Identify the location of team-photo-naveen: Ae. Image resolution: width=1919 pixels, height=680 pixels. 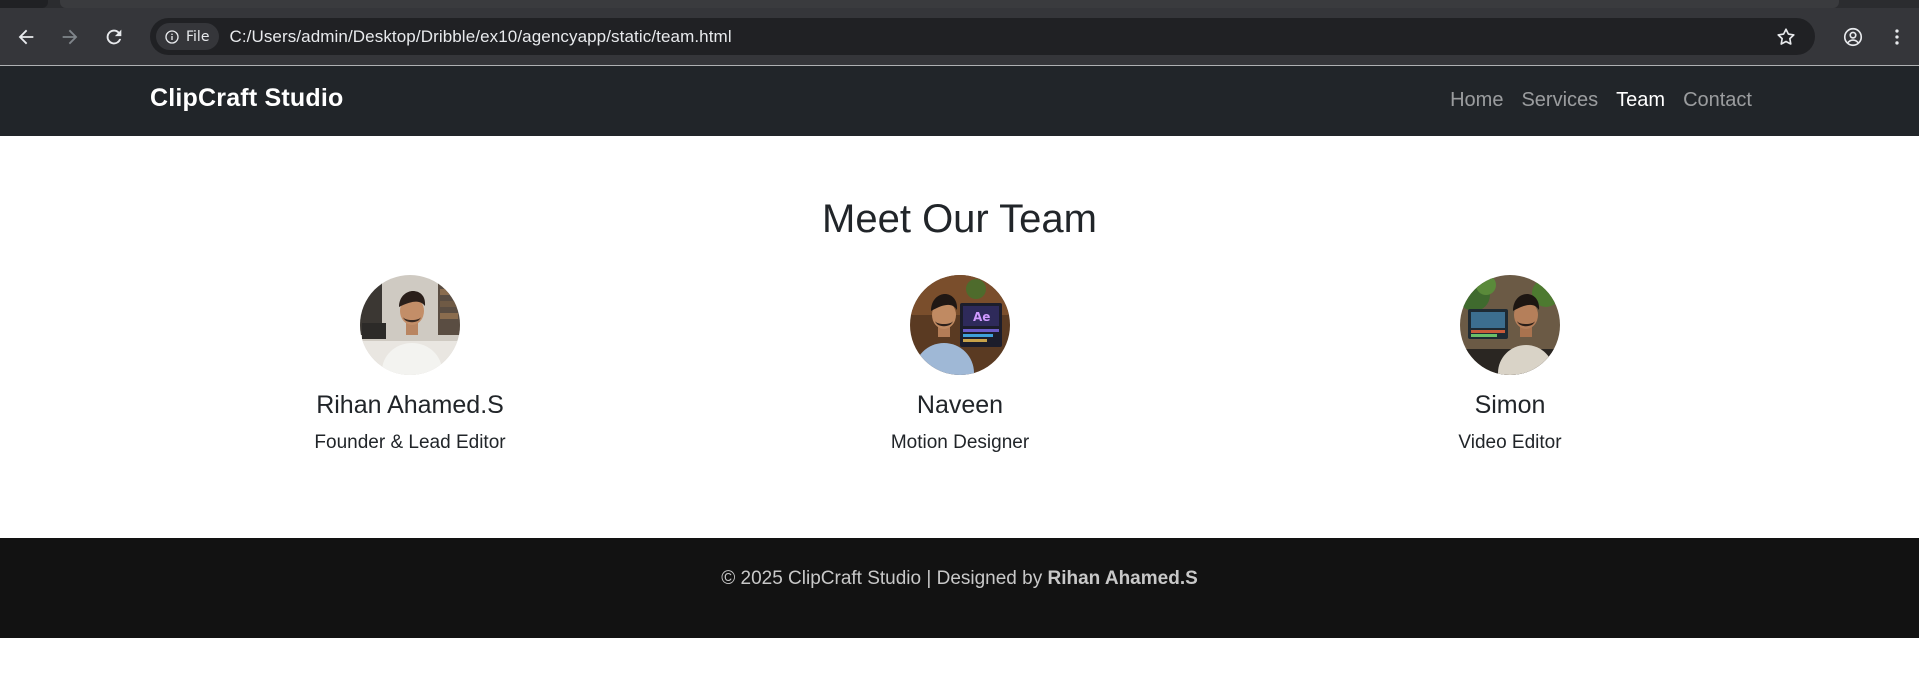
(960, 325).